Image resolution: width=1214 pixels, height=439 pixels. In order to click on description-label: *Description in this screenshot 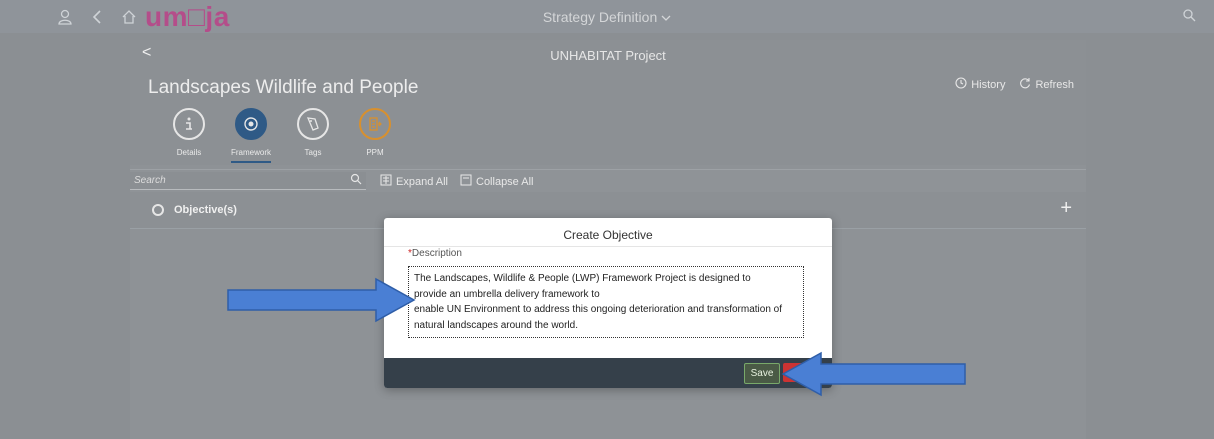, I will do `click(435, 253)`.